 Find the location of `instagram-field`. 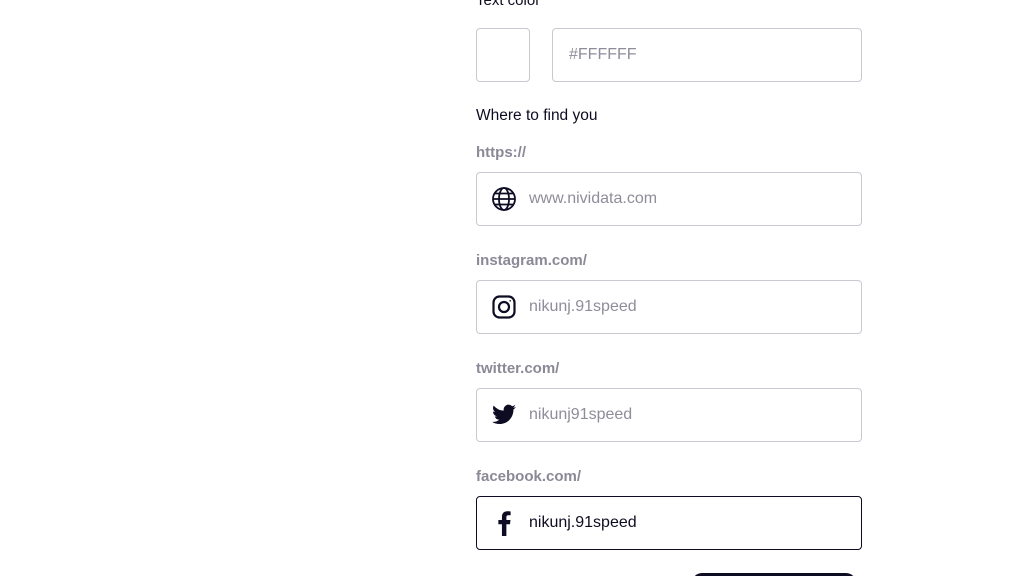

instagram-field is located at coordinates (669, 307).